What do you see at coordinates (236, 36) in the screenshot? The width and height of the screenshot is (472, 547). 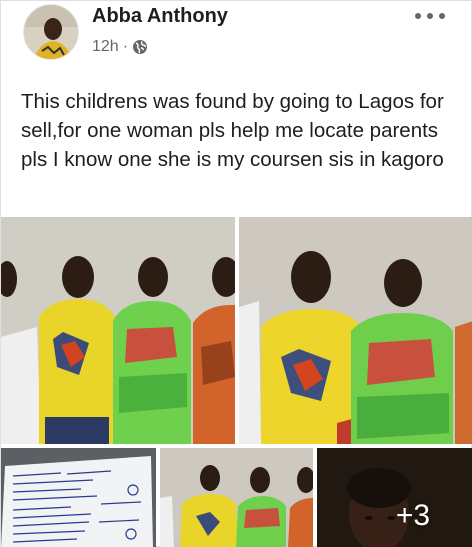 I see `post-header: Abba Anthony 12h ·` at bounding box center [236, 36].